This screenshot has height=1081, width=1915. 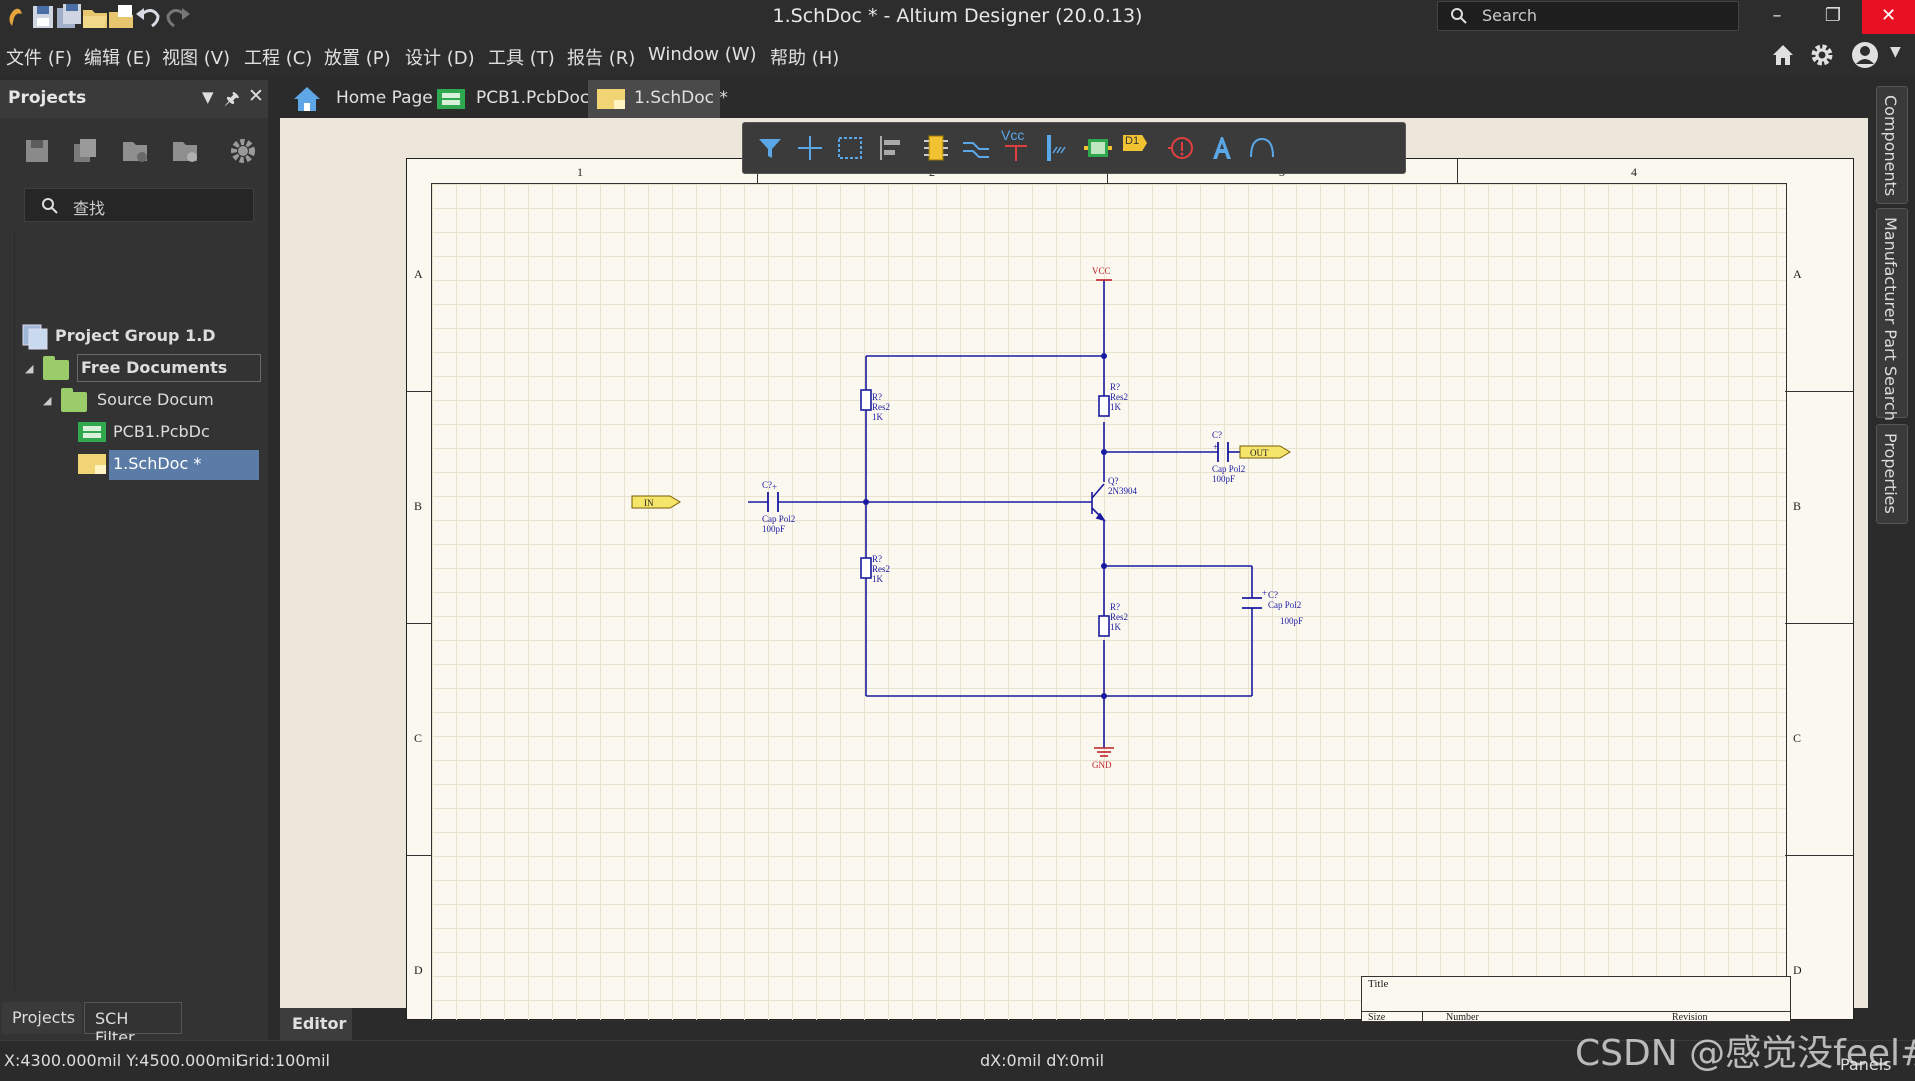 I want to click on menu-view: 视图 (V), so click(x=196, y=57).